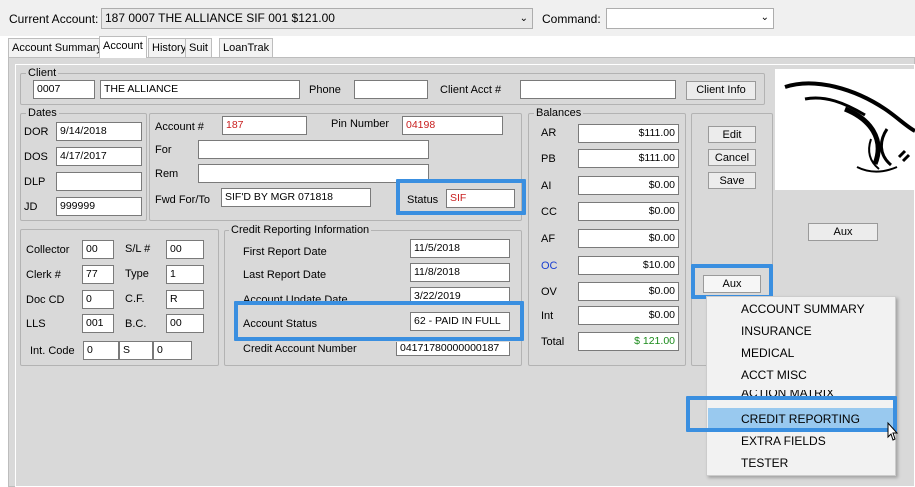 Image resolution: width=915 pixels, height=487 pixels. What do you see at coordinates (313, 149) in the screenshot?
I see `for-field` at bounding box center [313, 149].